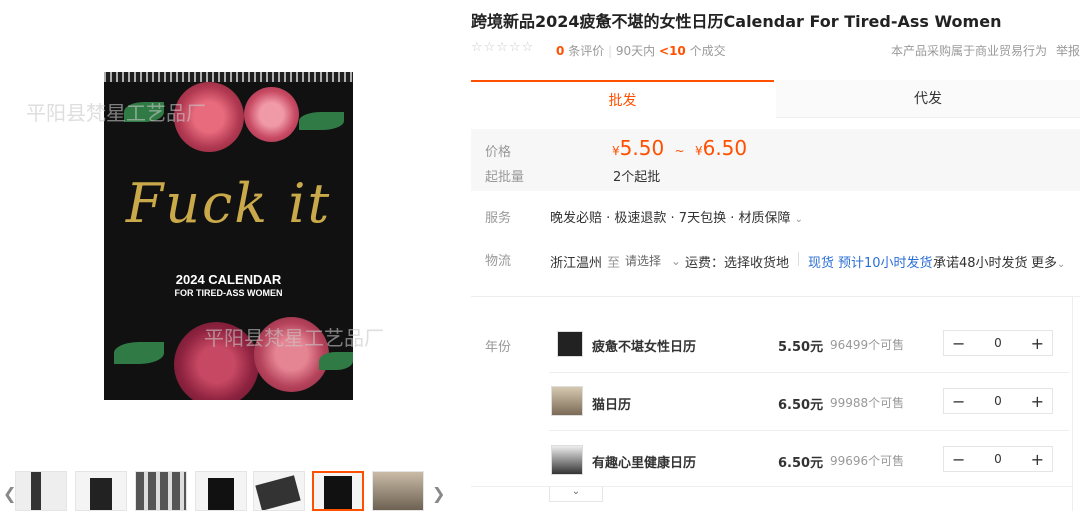 Image resolution: width=1080 pixels, height=511 pixels. I want to click on ship-to: 至, so click(614, 263).